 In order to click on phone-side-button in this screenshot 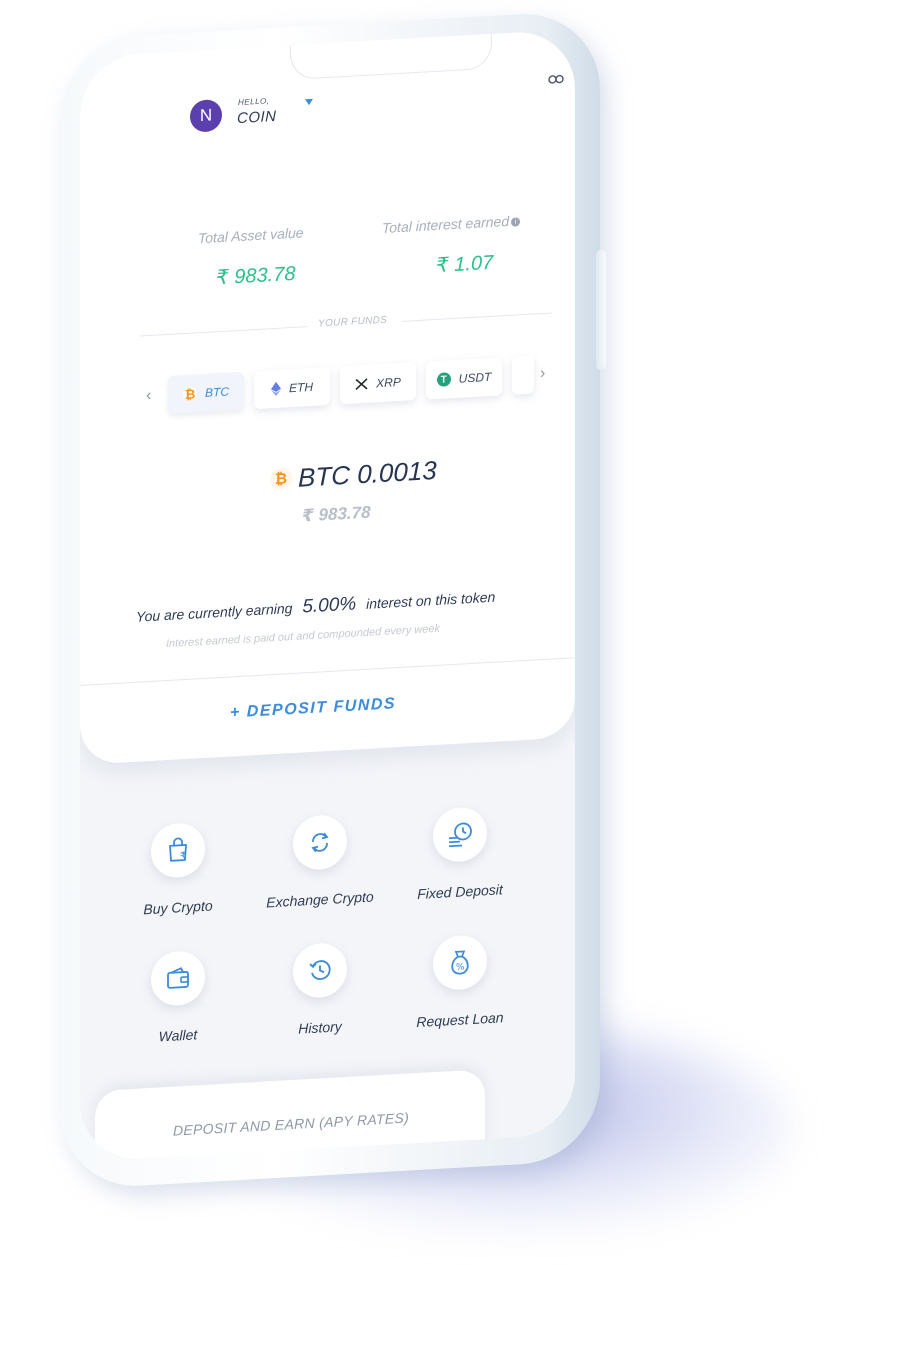, I will do `click(601, 310)`.